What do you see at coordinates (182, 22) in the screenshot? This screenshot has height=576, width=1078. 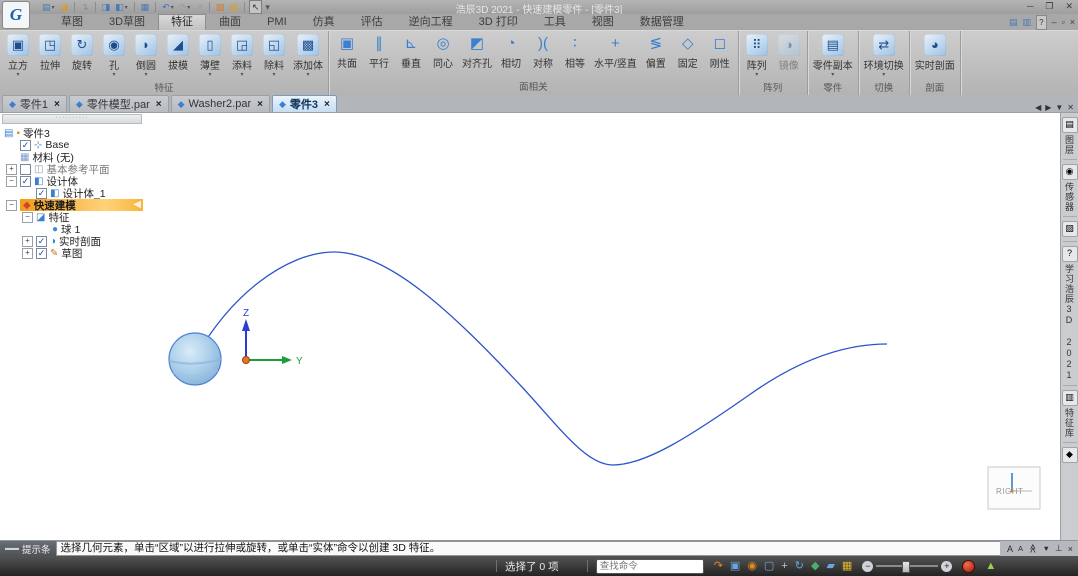 I see `menu-tab-特征: 特征` at bounding box center [182, 22].